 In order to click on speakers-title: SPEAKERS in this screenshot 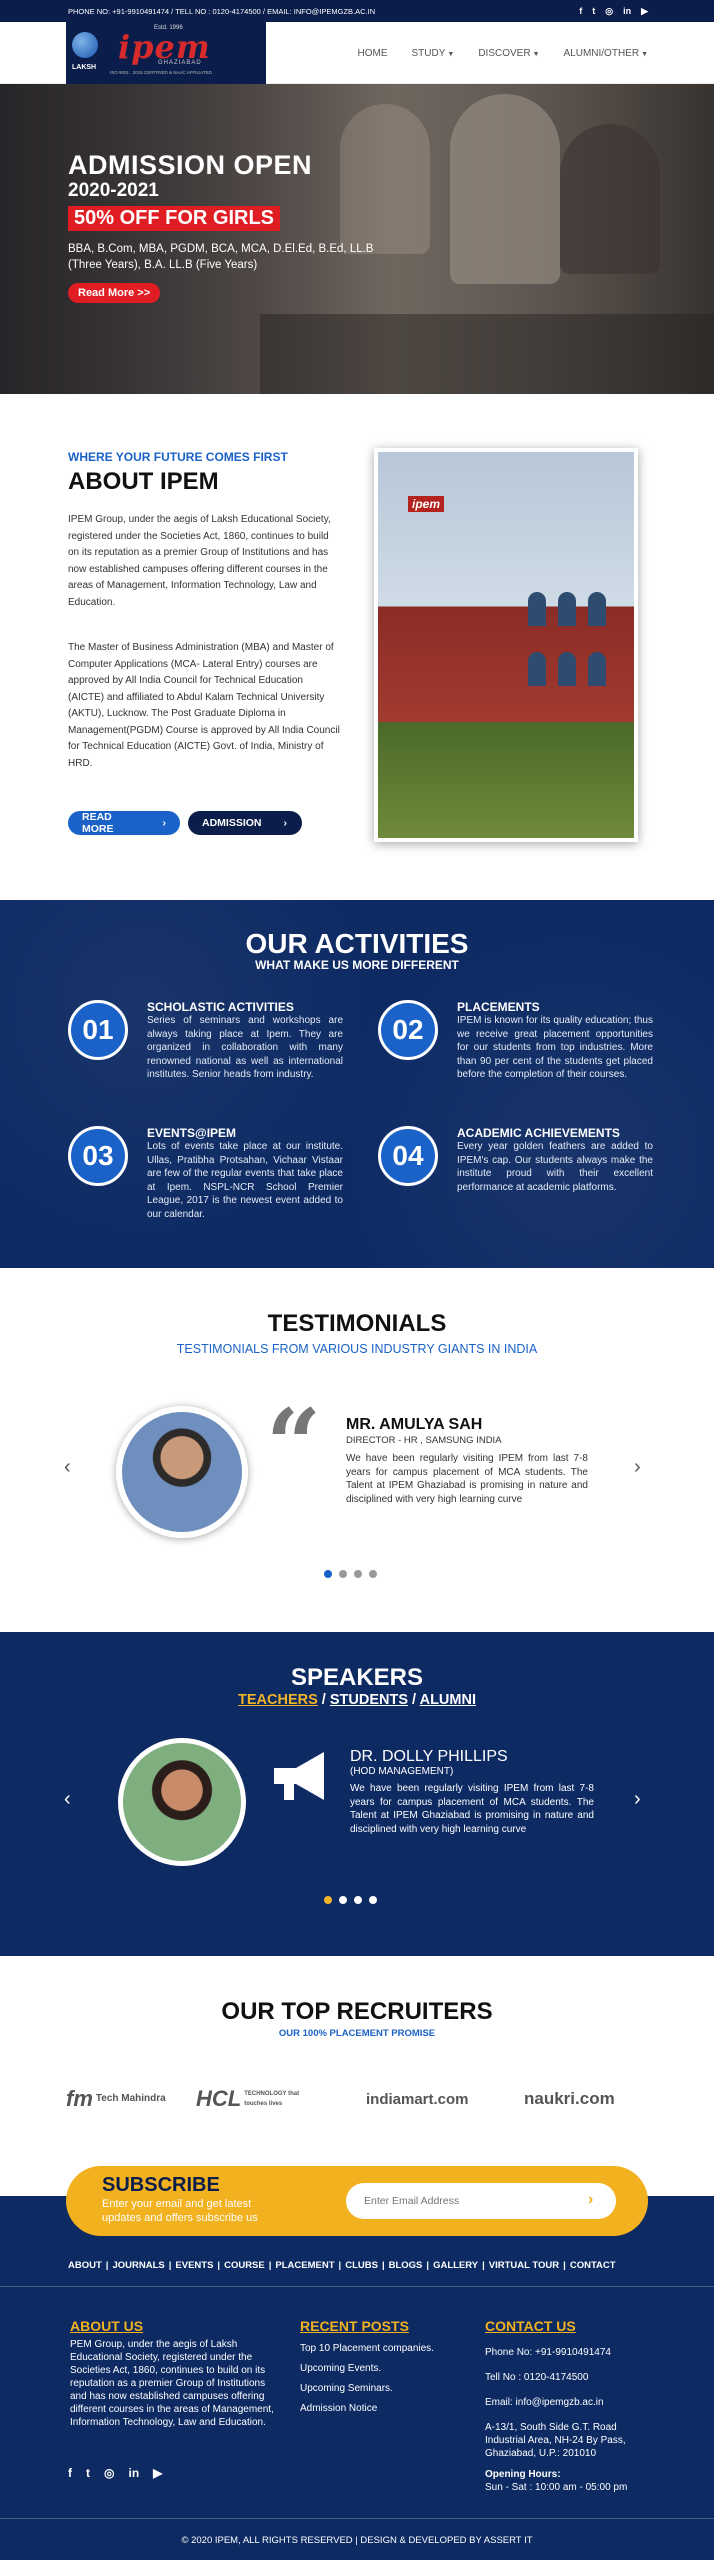, I will do `click(357, 1677)`.